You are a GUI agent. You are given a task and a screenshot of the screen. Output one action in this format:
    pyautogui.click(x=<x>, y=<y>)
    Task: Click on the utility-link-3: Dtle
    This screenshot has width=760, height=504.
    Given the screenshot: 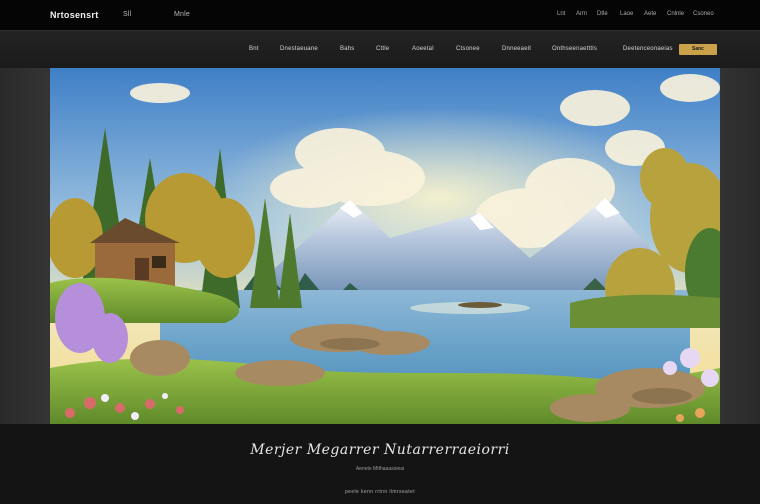 What is the action you would take?
    pyautogui.click(x=602, y=14)
    